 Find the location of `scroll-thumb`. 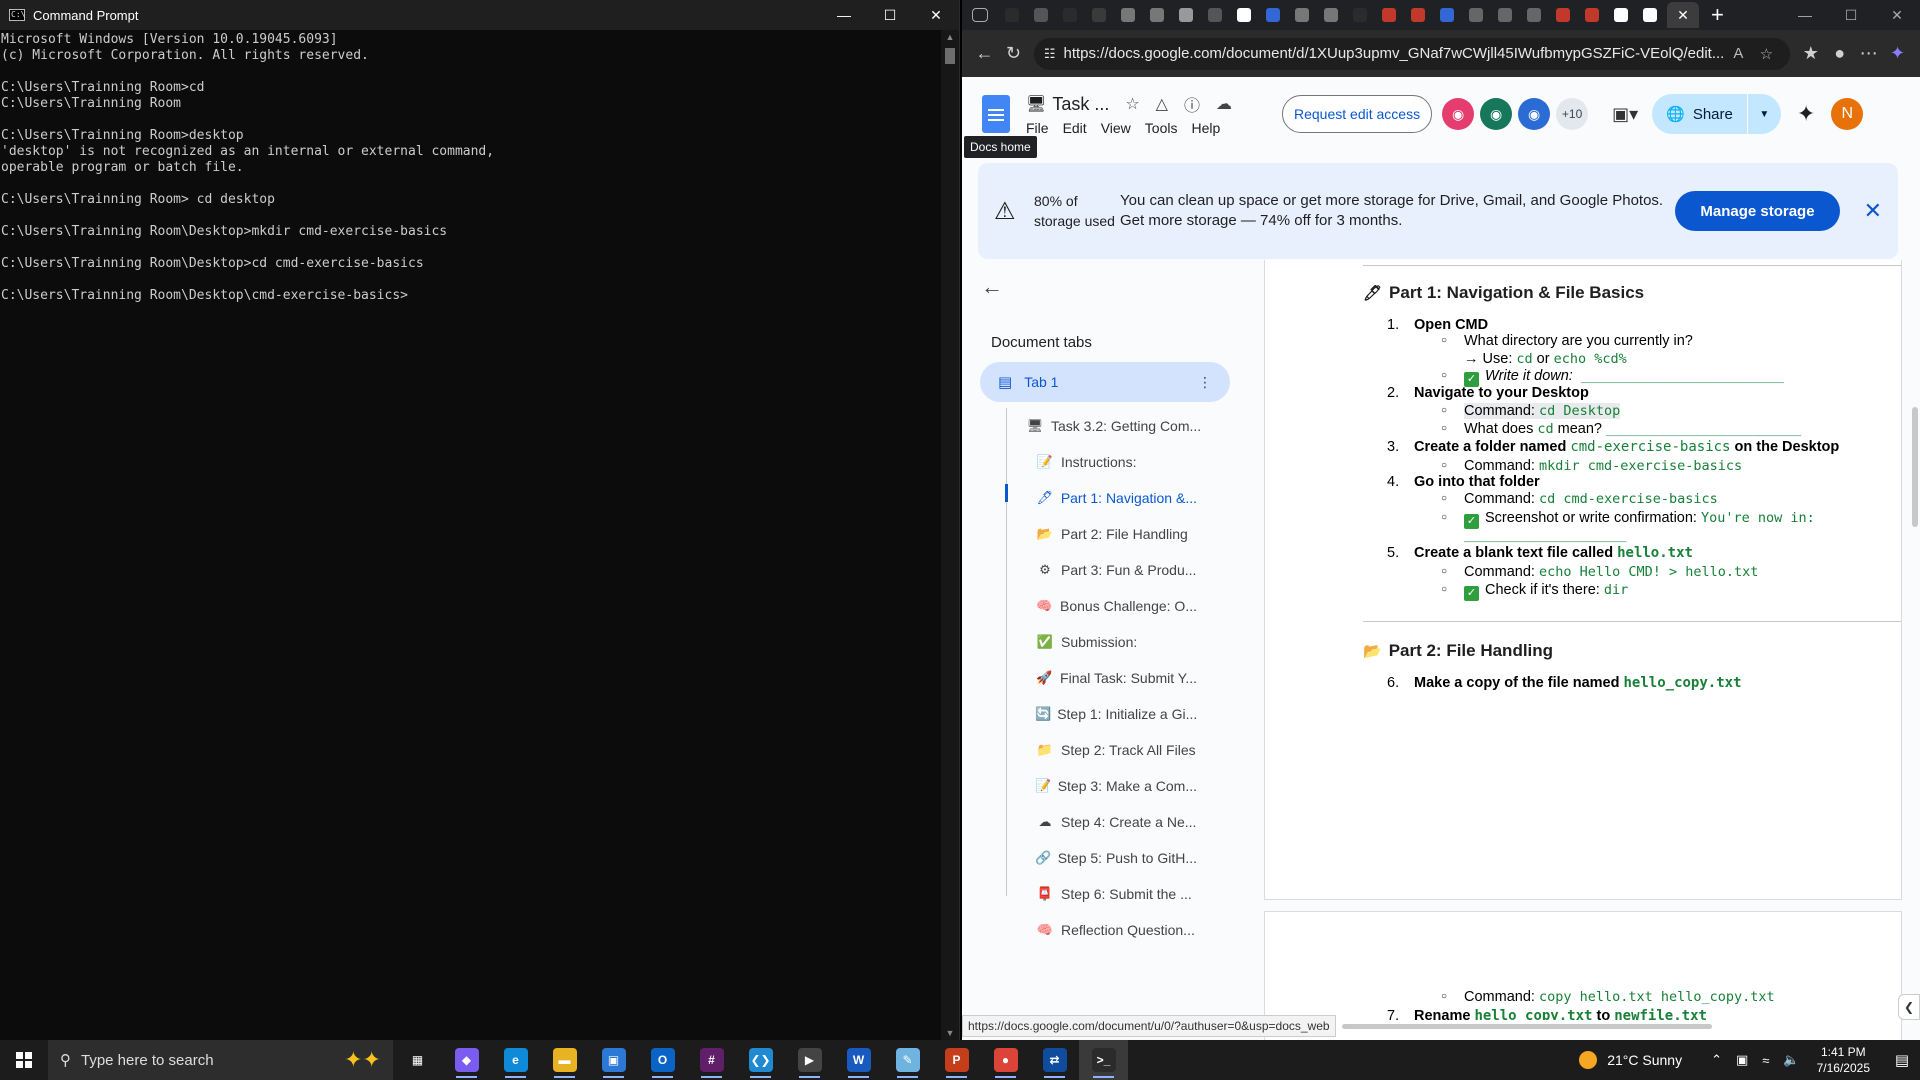

scroll-thumb is located at coordinates (950, 56).